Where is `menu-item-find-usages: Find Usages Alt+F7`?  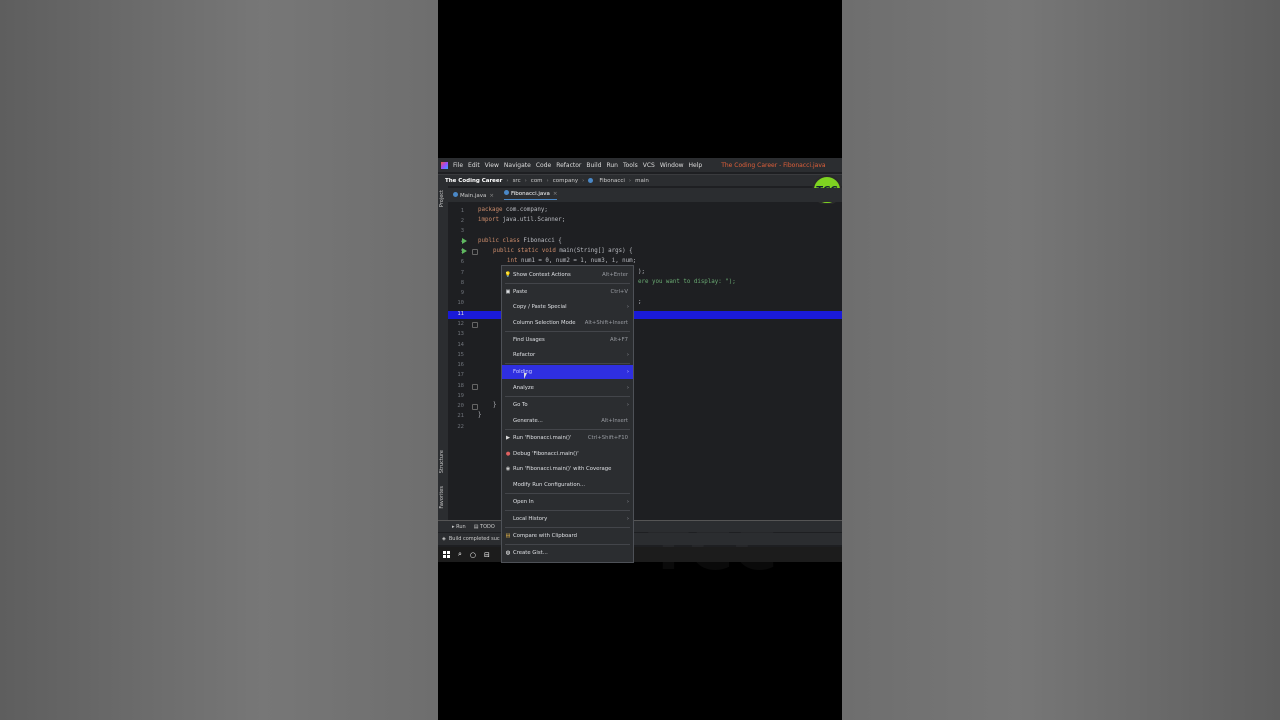
menu-item-find-usages: Find Usages Alt+F7 is located at coordinates (567, 340).